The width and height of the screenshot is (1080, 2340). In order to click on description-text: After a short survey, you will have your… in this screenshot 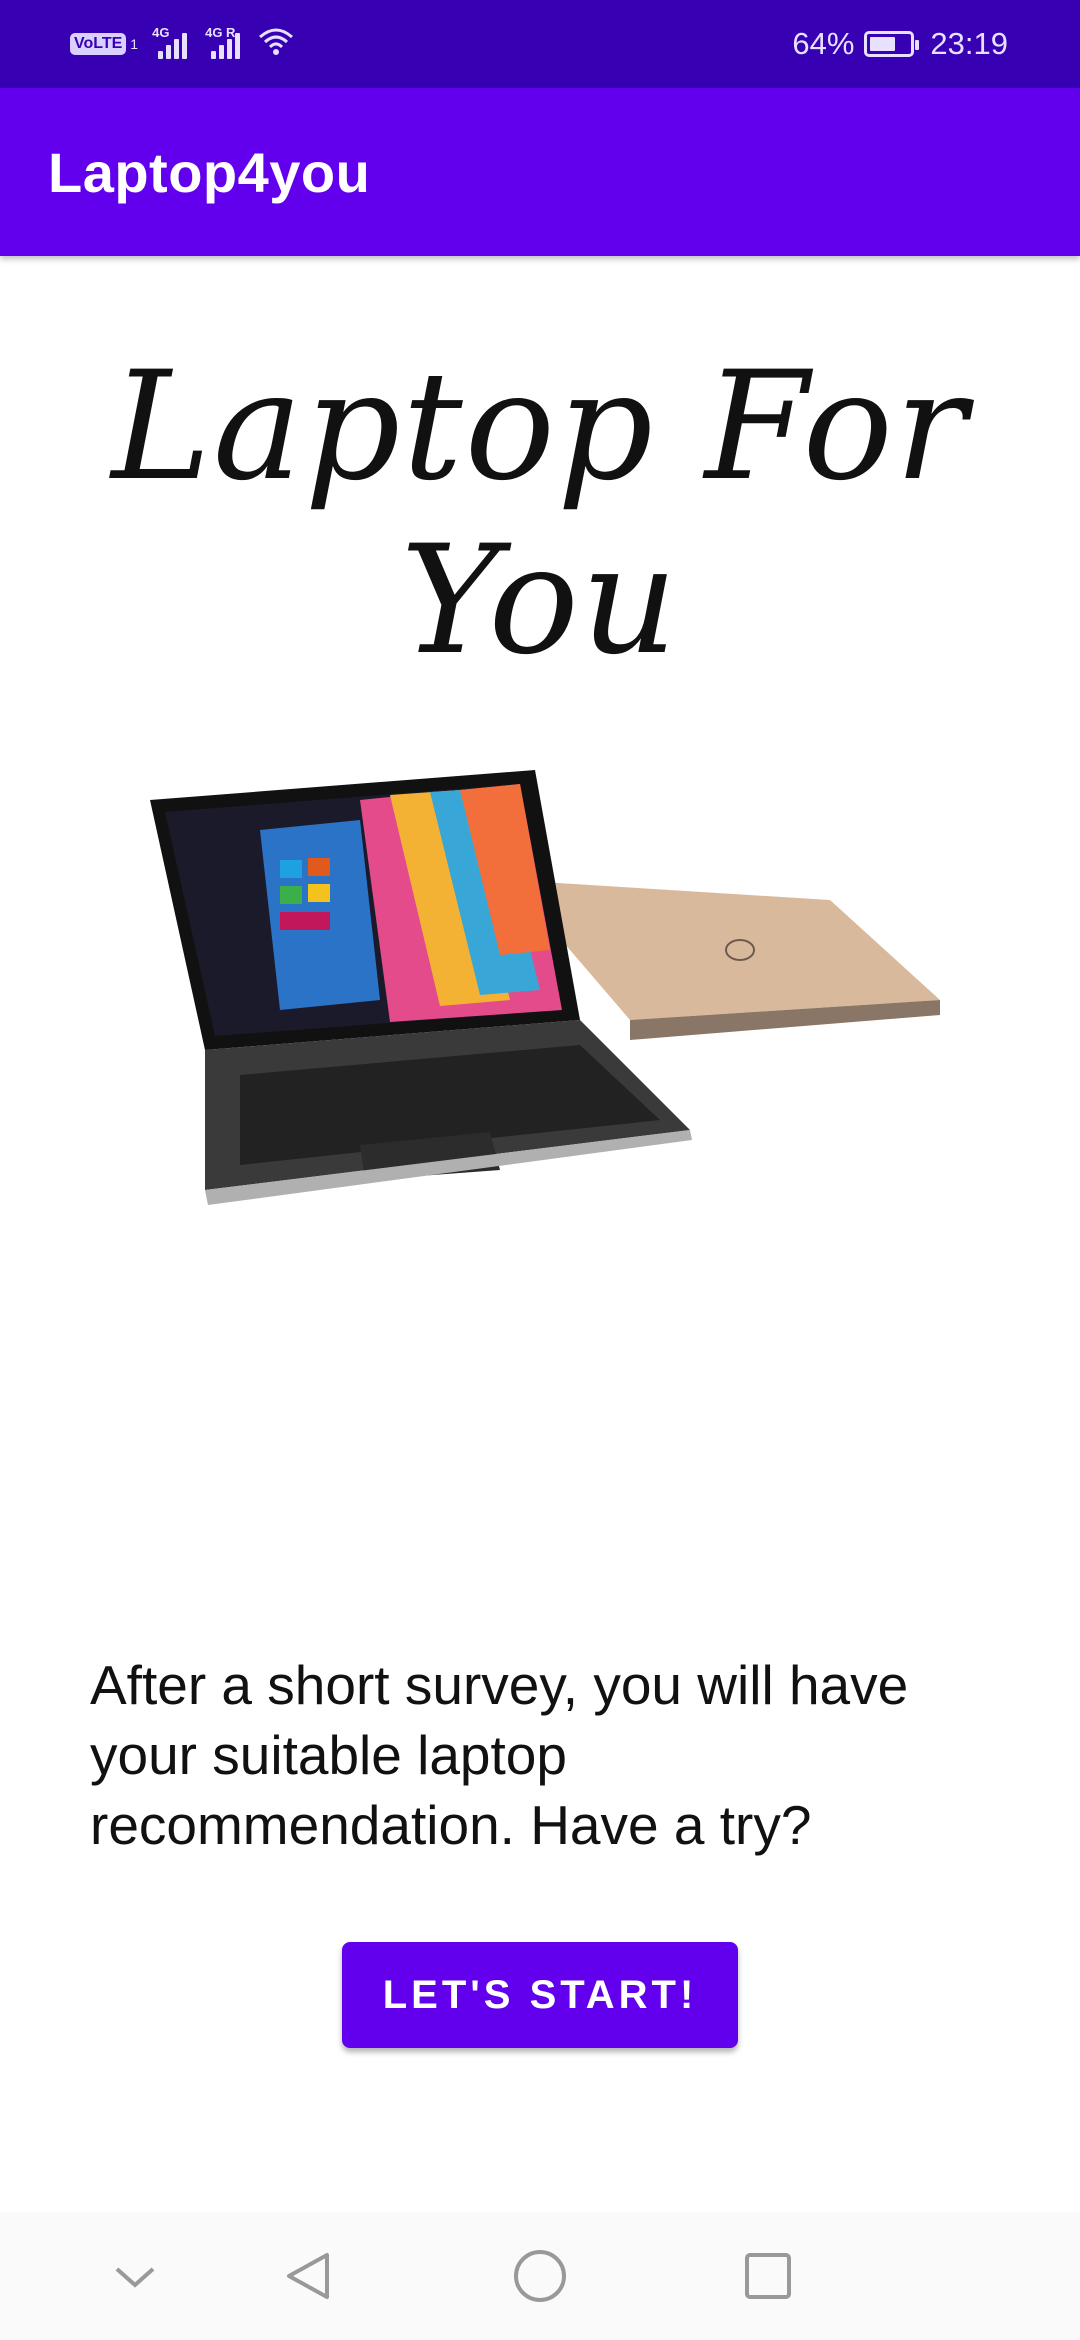, I will do `click(499, 1755)`.